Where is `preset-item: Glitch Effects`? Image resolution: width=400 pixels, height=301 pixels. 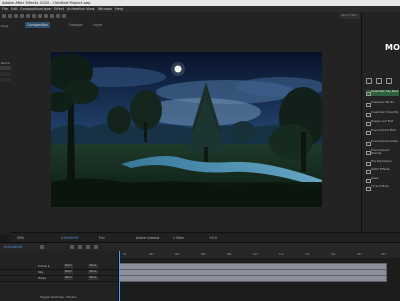
preset-item: Glitch Effects is located at coordinates (382, 170).